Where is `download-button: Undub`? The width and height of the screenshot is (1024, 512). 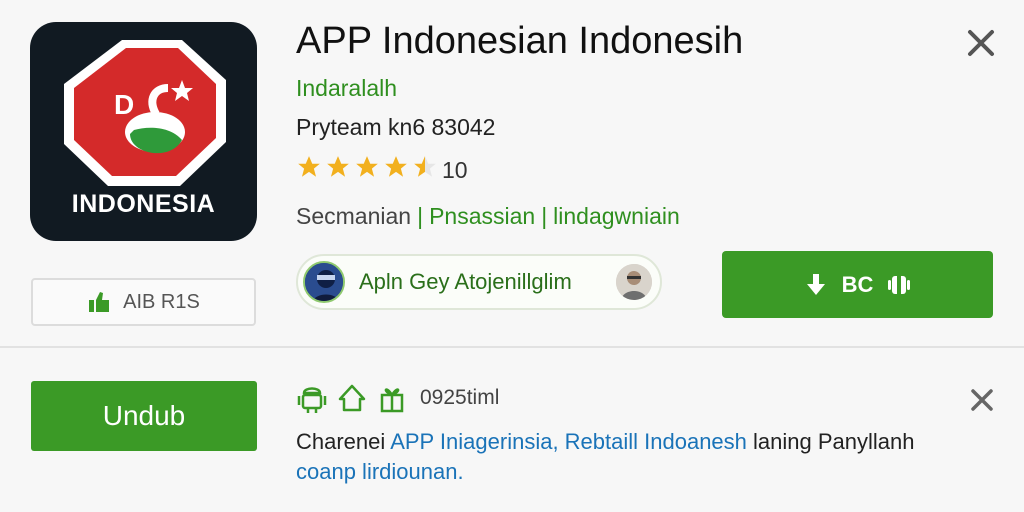
download-button: Undub is located at coordinates (144, 416).